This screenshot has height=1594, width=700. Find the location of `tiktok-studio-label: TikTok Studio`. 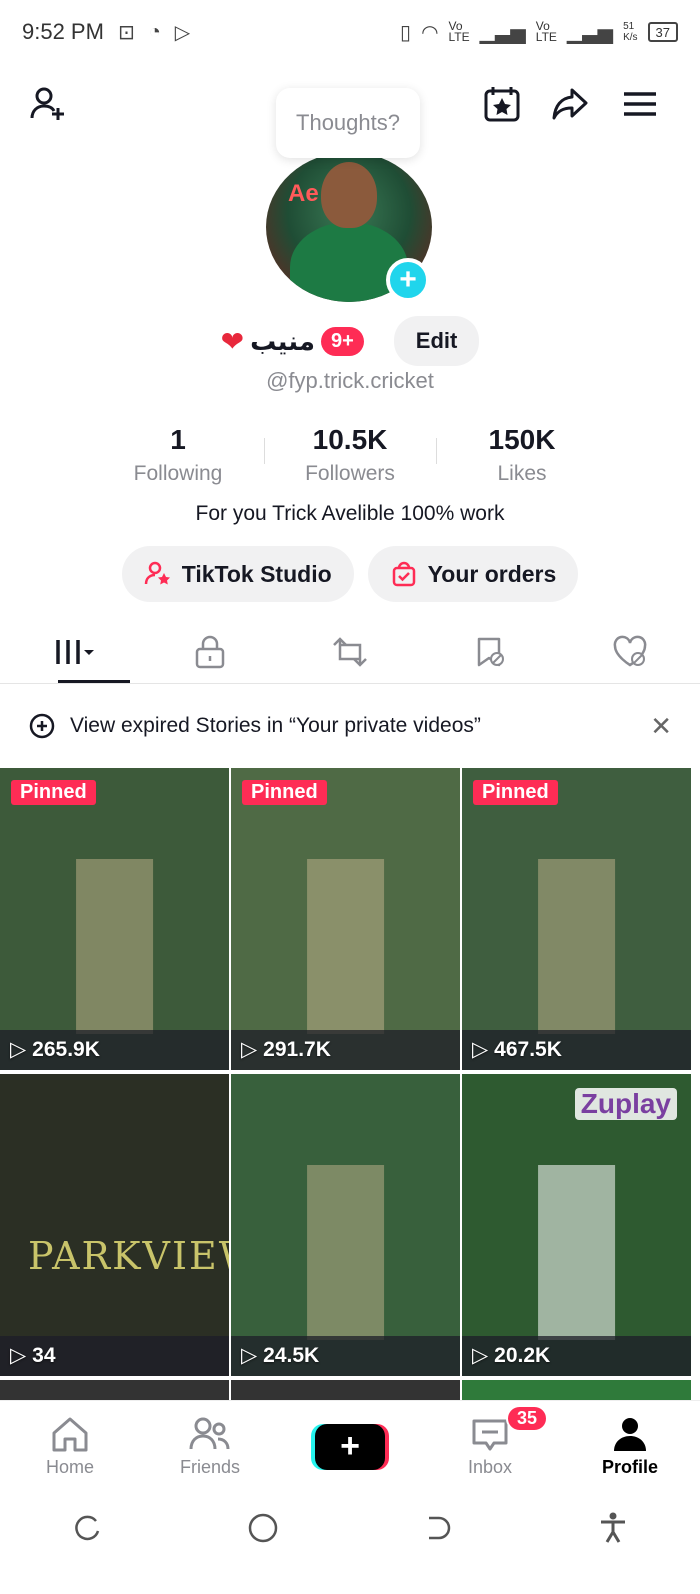

tiktok-studio-label: TikTok Studio is located at coordinates (256, 573).